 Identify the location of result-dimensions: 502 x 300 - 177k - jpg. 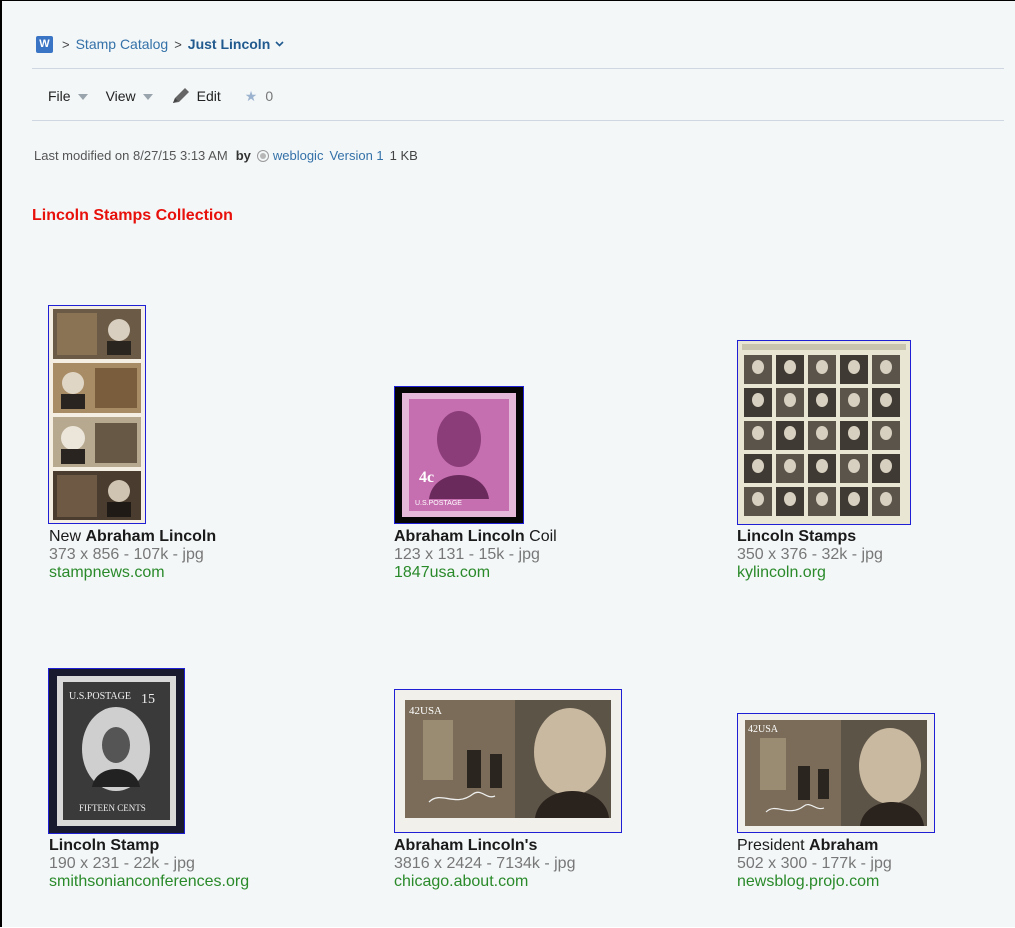
(814, 863).